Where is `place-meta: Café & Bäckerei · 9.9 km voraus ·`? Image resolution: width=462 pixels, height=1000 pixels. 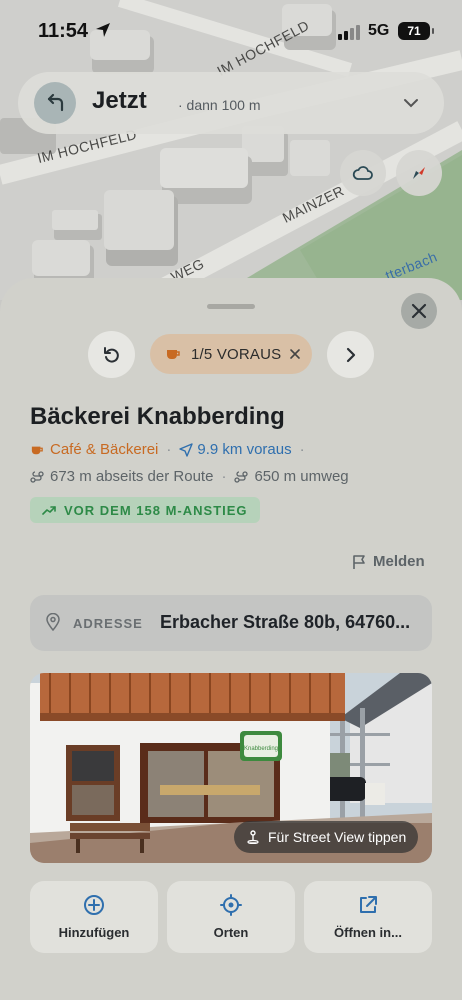
place-meta: Café & Bäckerei · 9.9 km voraus · is located at coordinates (171, 449).